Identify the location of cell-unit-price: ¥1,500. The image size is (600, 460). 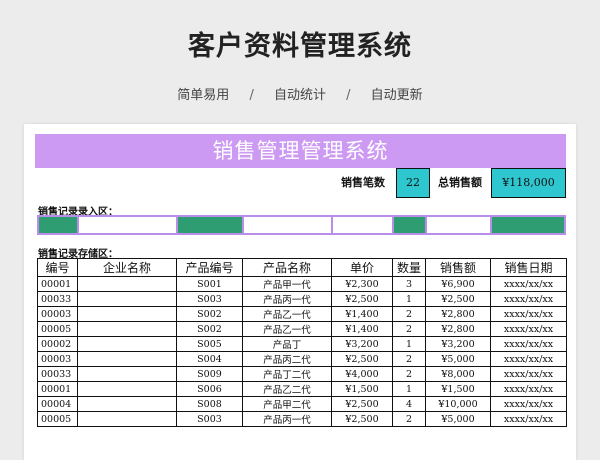
(362, 389).